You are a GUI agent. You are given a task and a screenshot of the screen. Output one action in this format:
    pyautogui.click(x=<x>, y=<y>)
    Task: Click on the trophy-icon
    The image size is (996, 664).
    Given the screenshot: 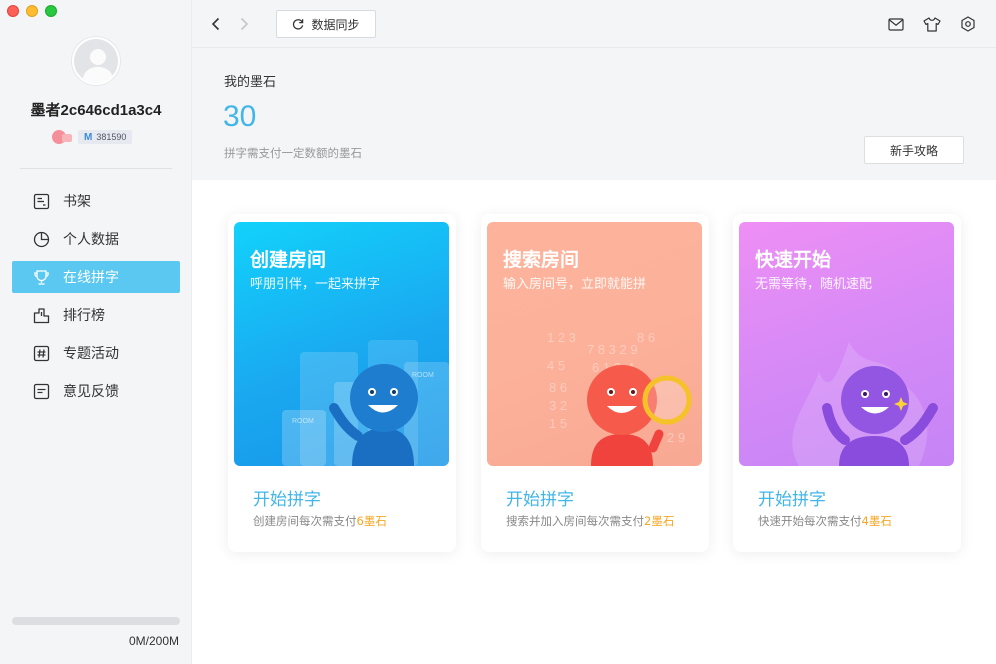 What is the action you would take?
    pyautogui.click(x=41, y=277)
    